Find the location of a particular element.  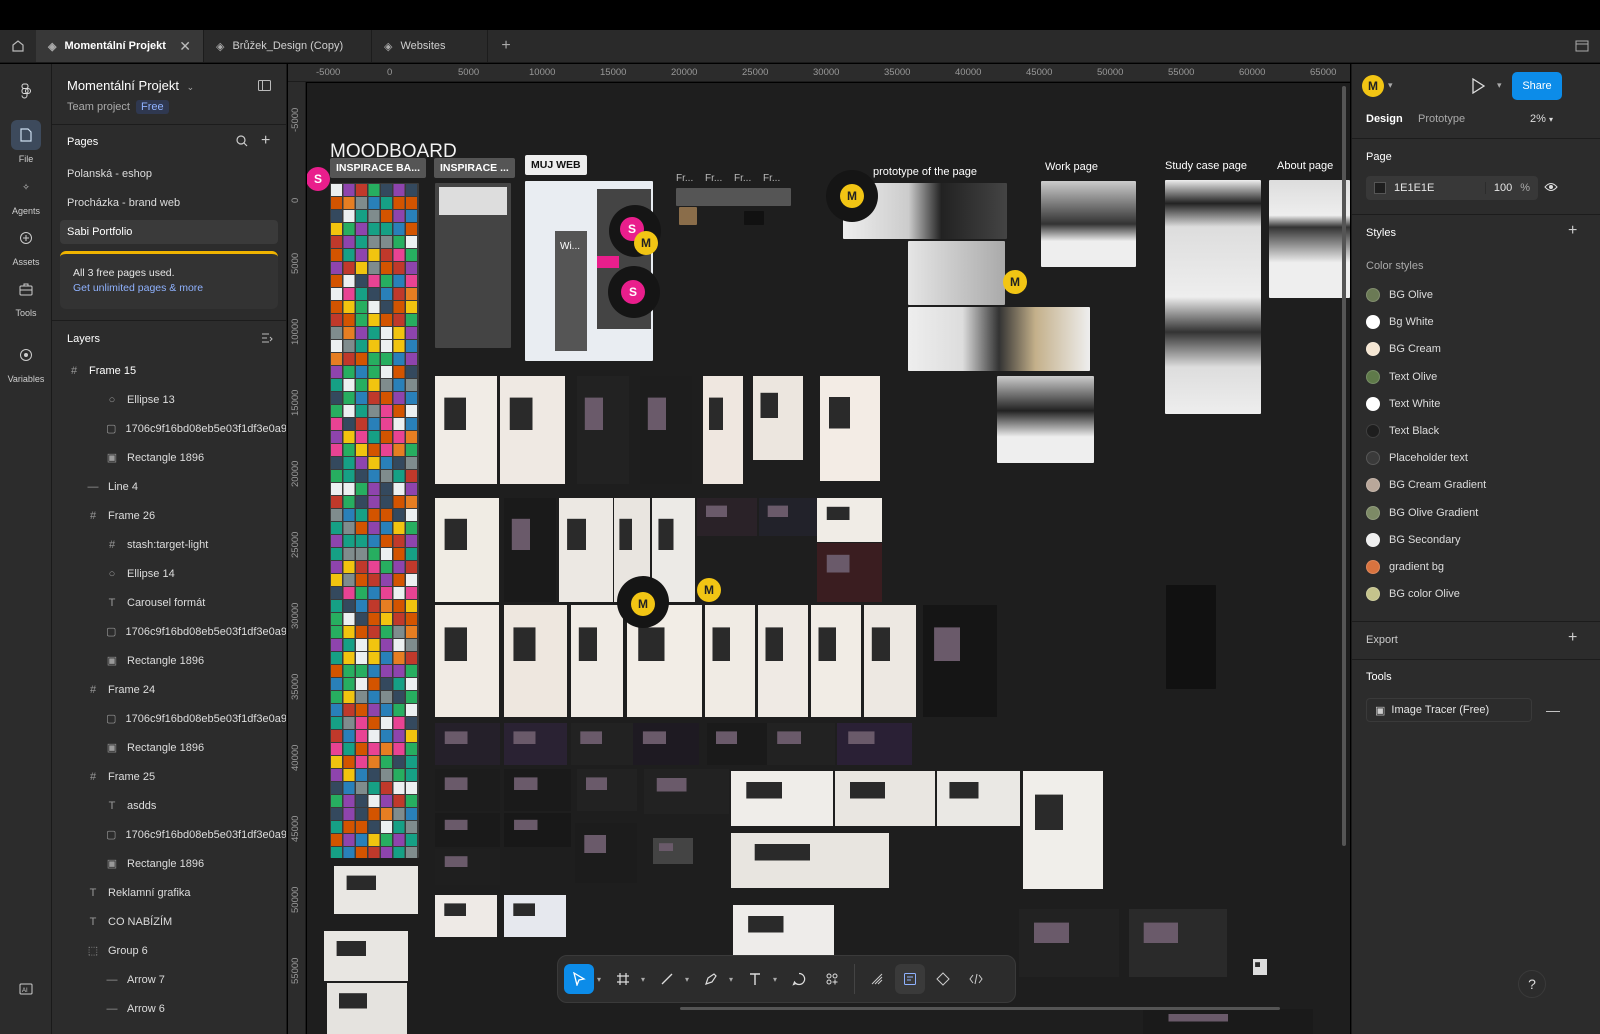

layer-row: # stash:target-light is located at coordinates (169, 544).